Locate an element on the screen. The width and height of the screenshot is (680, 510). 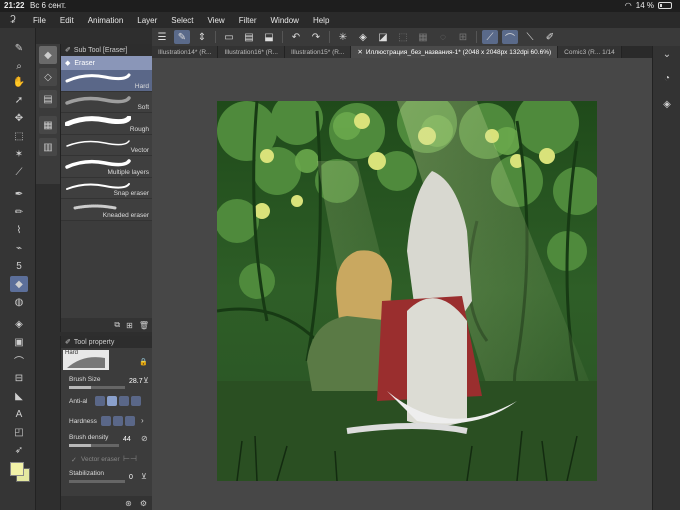
brush-item-rough: Rough is located at coordinates (106, 124).